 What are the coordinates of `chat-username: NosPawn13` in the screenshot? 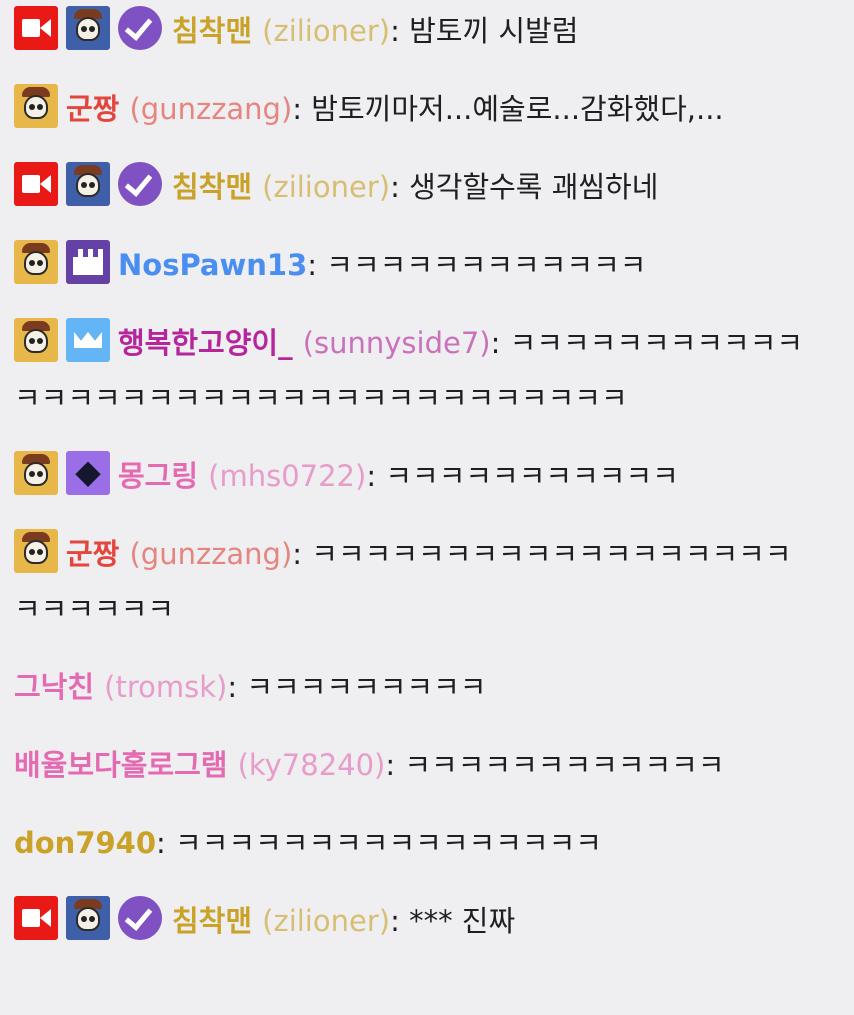 It's located at (212, 265).